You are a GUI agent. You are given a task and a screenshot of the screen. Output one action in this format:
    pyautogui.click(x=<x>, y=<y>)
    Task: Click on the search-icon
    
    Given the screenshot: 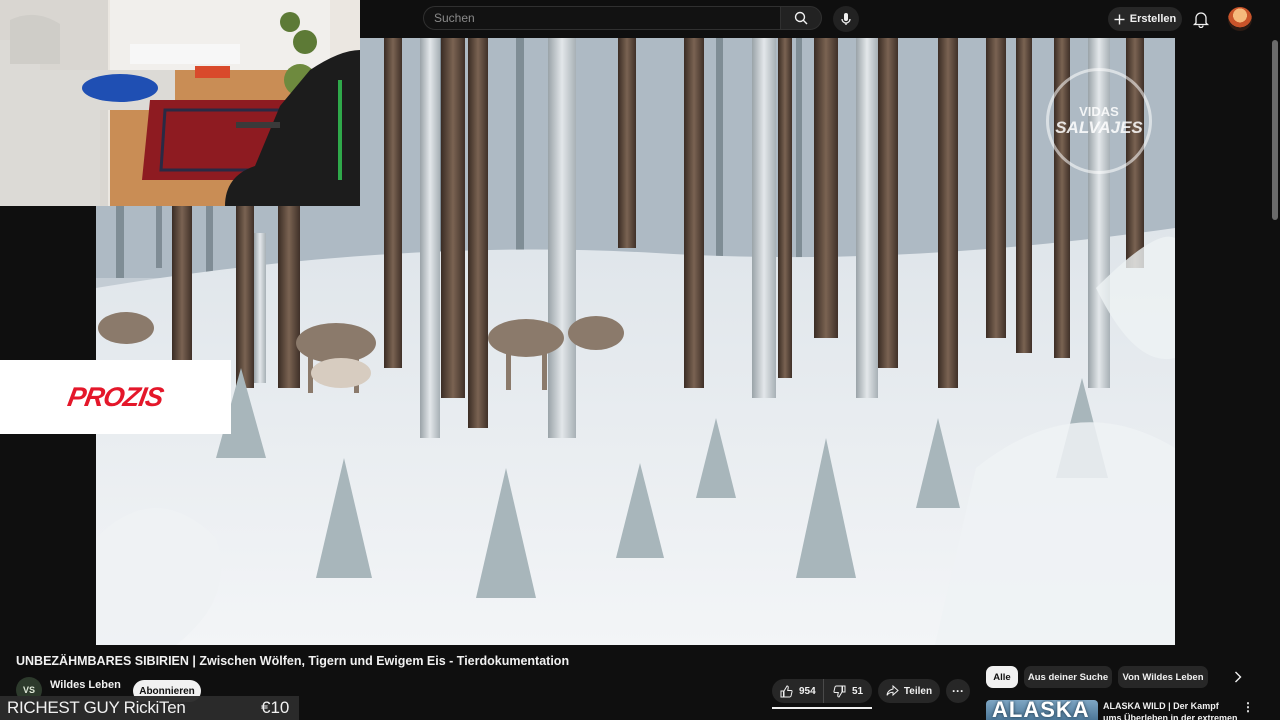 What is the action you would take?
    pyautogui.click(x=801, y=18)
    